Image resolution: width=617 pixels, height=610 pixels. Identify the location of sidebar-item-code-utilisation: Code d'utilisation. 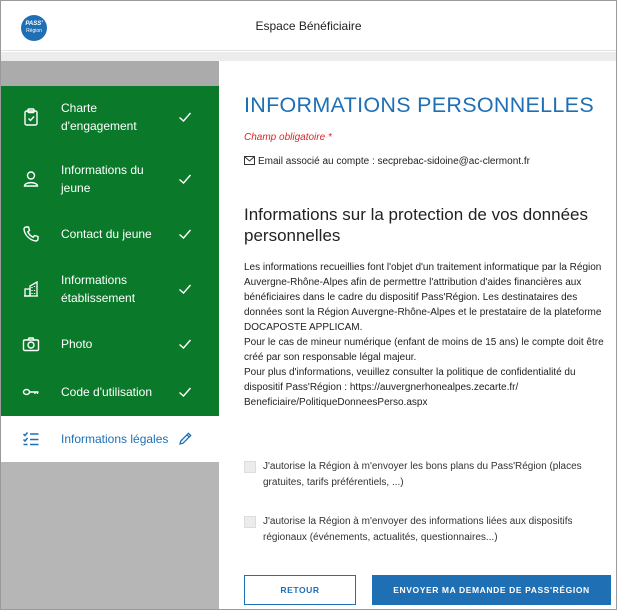
(110, 392).